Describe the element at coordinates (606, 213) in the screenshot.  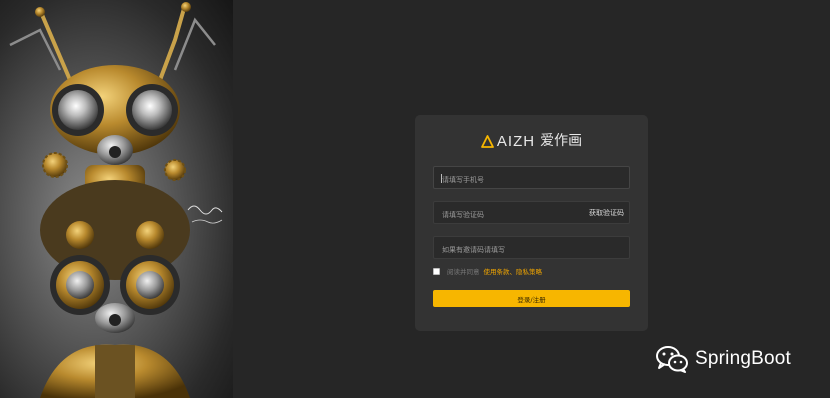
I see `get-code-button: 获取验证码` at that location.